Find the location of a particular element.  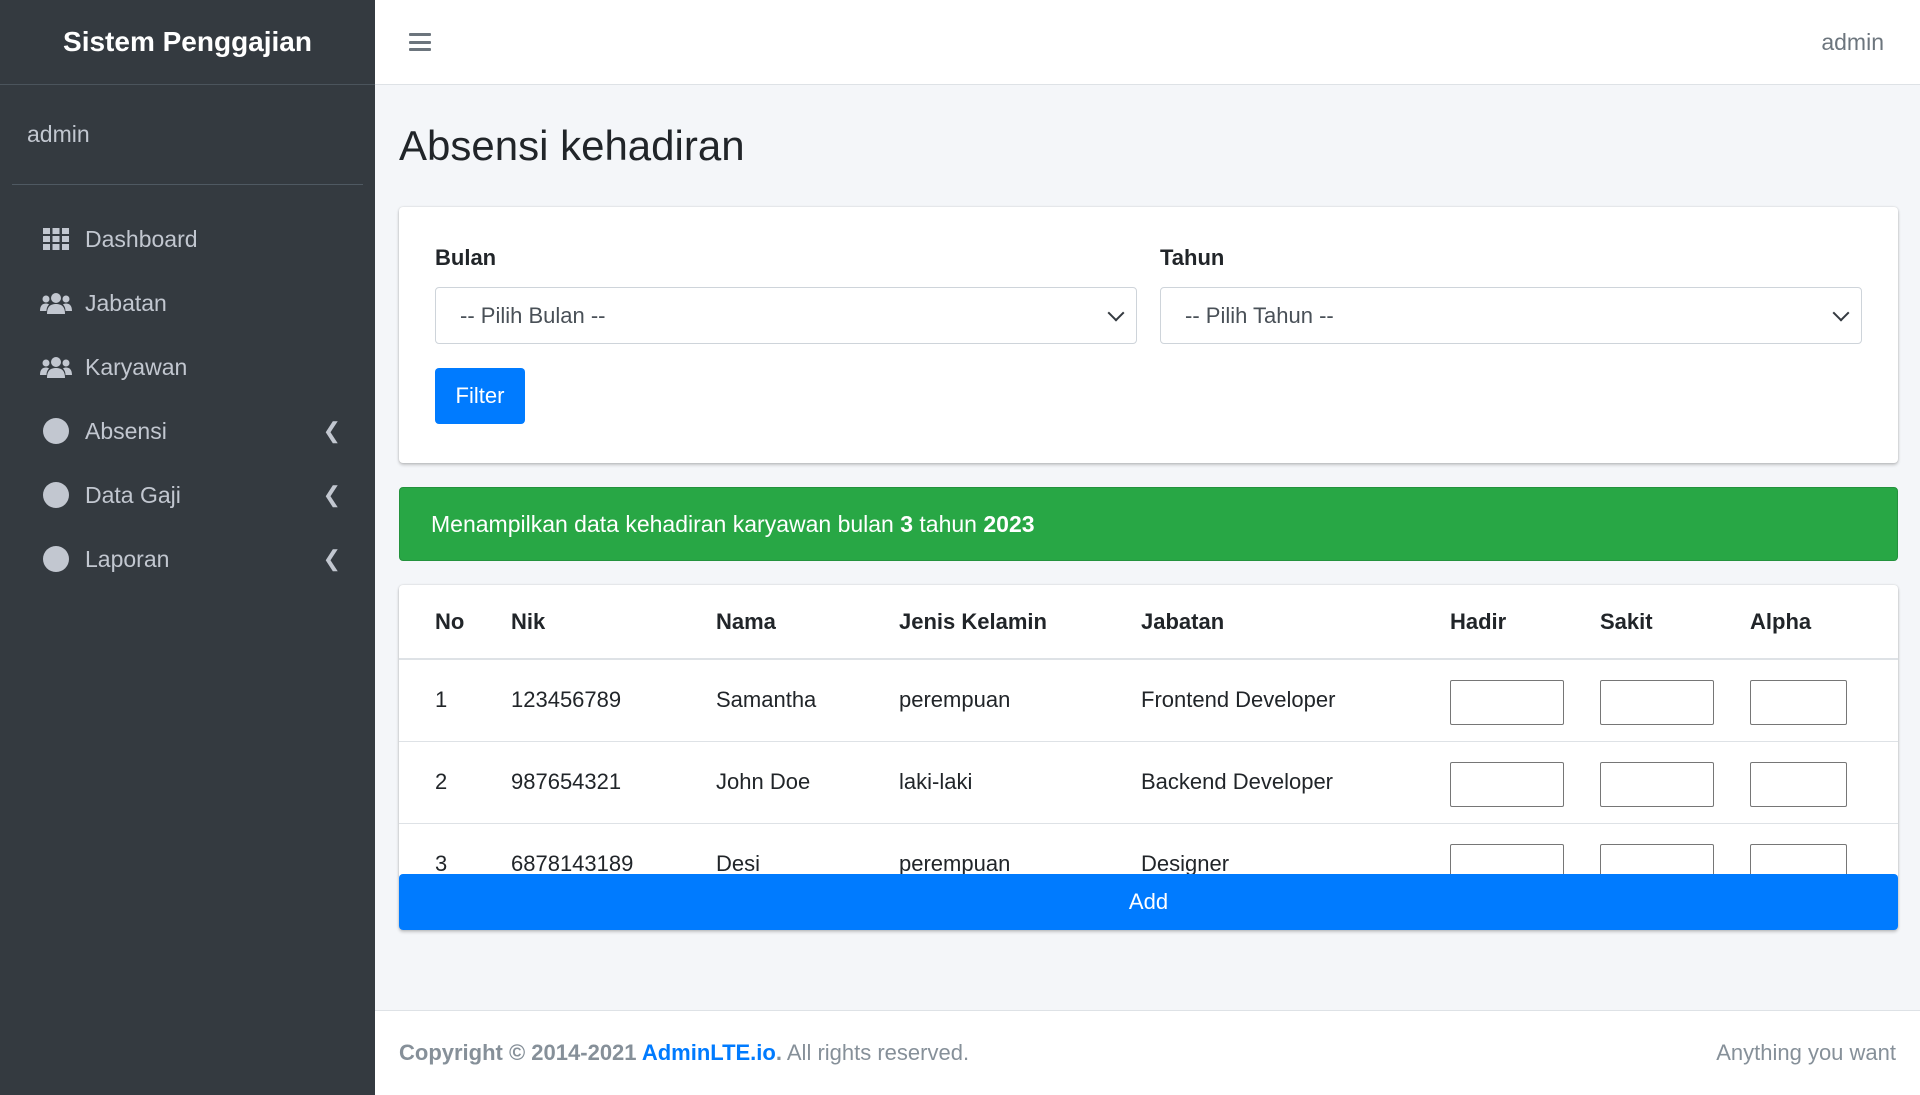

sidebar-item-data-gaji: Data Gaji ❮ is located at coordinates (187, 495).